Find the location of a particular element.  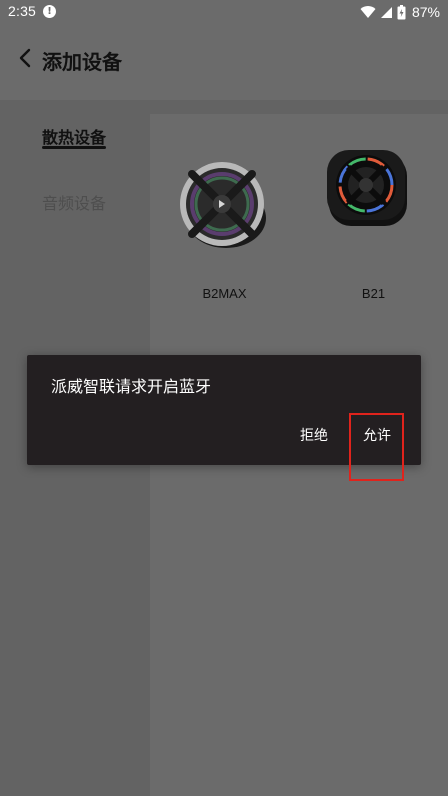

page-title: 添加设备 is located at coordinates (82, 62).